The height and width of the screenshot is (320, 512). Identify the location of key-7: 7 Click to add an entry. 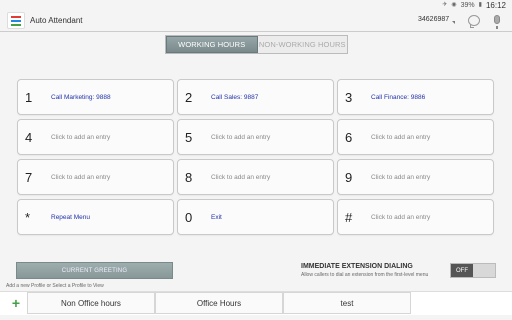
(95, 177).